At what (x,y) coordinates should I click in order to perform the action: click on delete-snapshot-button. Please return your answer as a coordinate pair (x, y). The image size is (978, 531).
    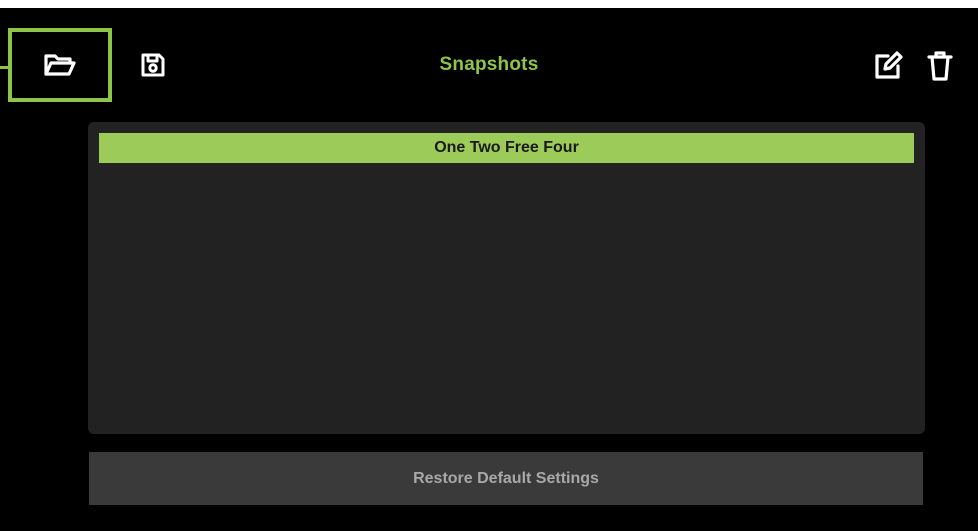
    Looking at the image, I should click on (940, 66).